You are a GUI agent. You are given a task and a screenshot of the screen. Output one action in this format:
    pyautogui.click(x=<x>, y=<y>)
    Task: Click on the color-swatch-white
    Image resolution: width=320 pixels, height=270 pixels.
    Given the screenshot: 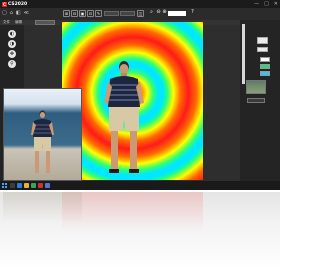 What is the action you would take?
    pyautogui.click(x=265, y=59)
    